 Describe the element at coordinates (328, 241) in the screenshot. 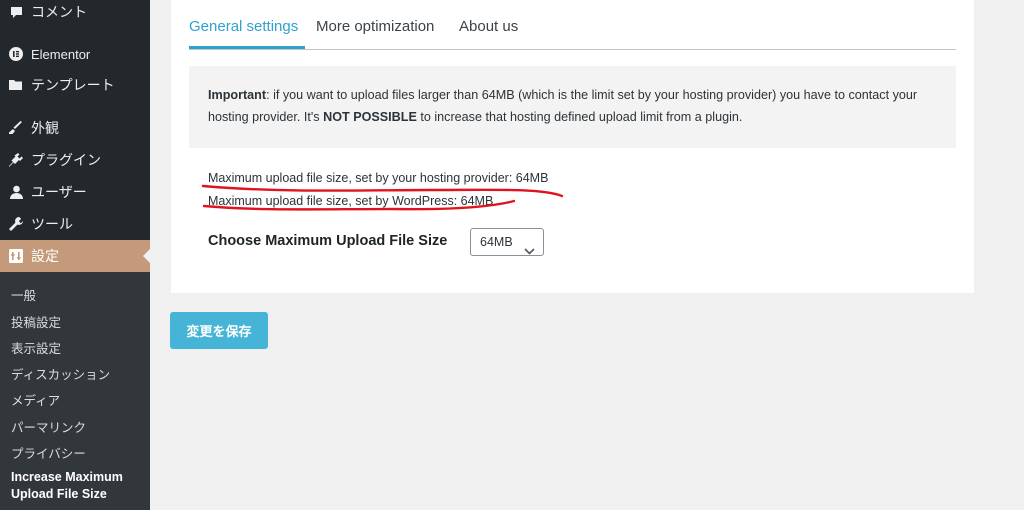

I see `choose-upload-size-label: Choose Maximum Upload File Size` at that location.